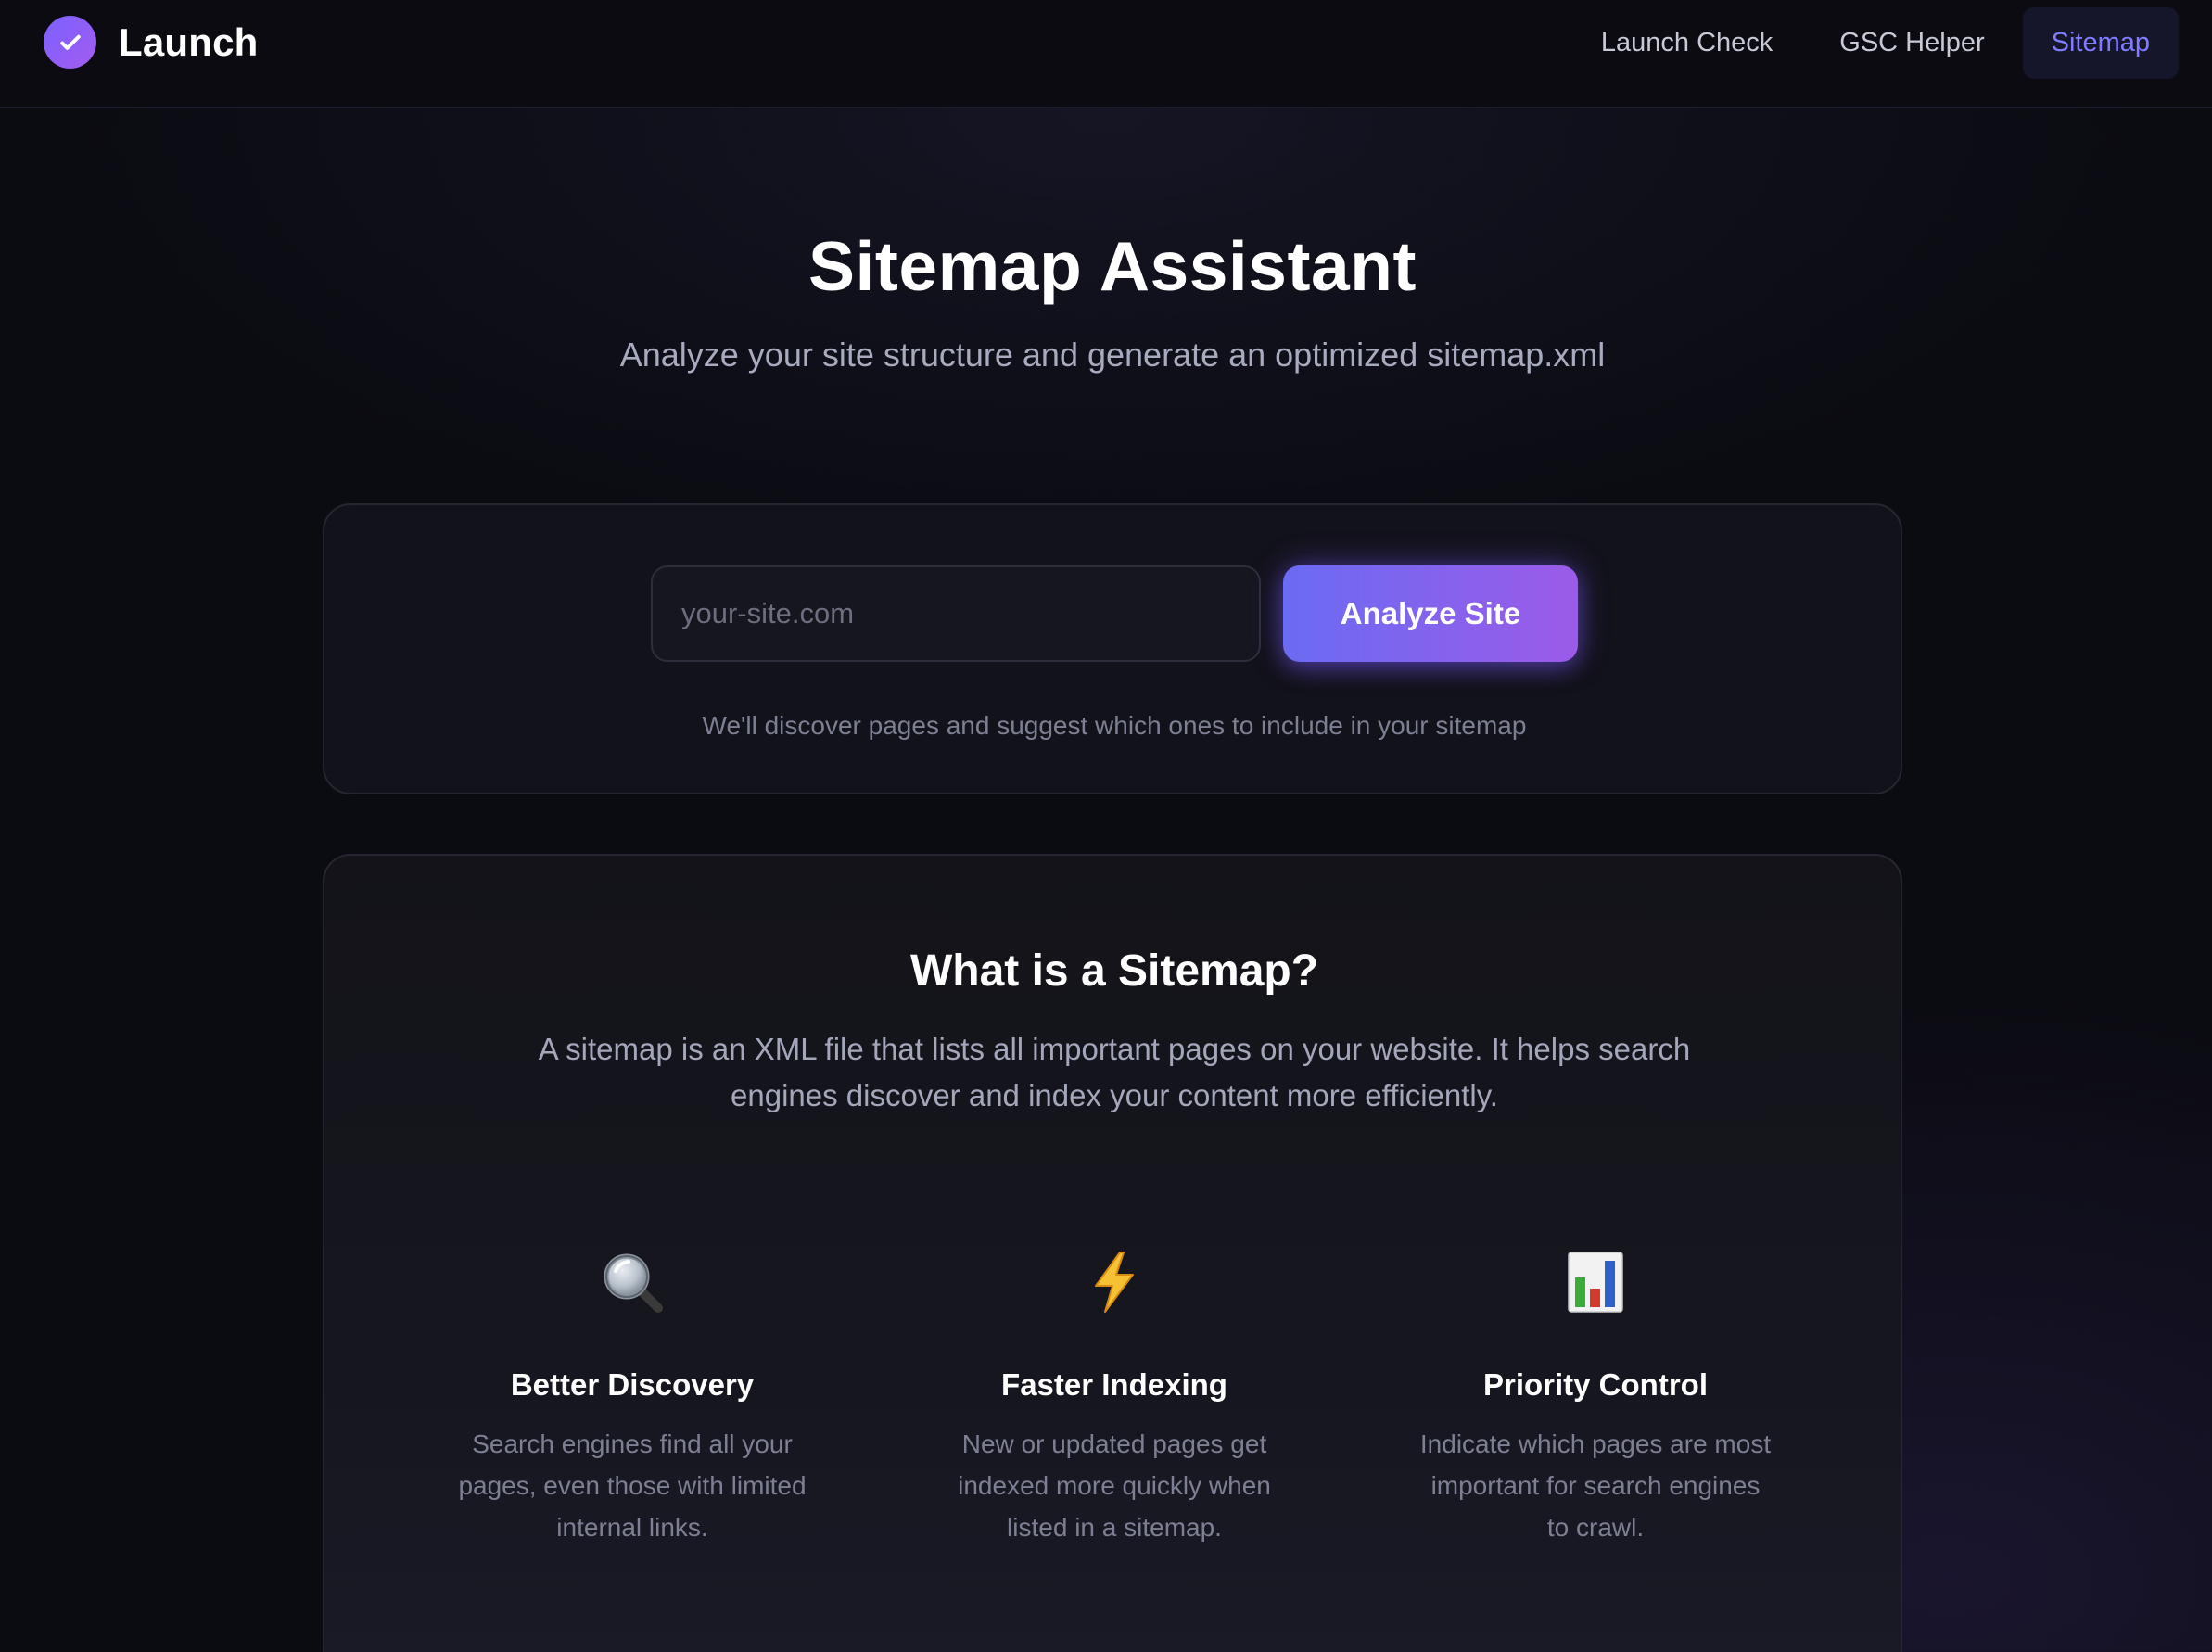 The image size is (2212, 1652). Describe the element at coordinates (956, 613) in the screenshot. I see `site-url-input` at that location.